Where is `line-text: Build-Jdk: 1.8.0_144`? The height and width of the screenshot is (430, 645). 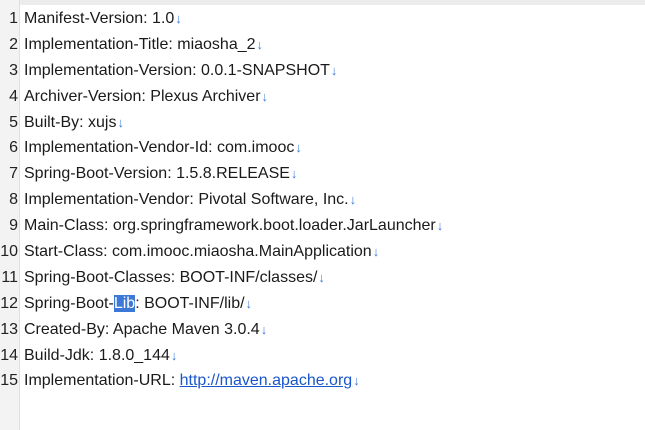 line-text: Build-Jdk: 1.8.0_144 is located at coordinates (97, 355).